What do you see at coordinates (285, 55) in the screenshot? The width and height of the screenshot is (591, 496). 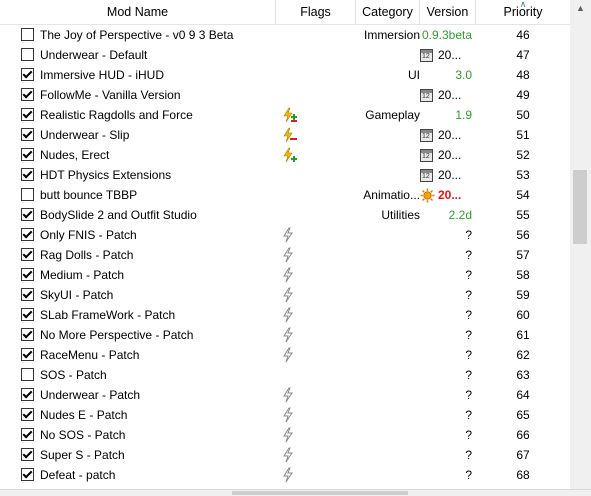 I see `mod-row: Underwear - Default 12 20... 47` at bounding box center [285, 55].